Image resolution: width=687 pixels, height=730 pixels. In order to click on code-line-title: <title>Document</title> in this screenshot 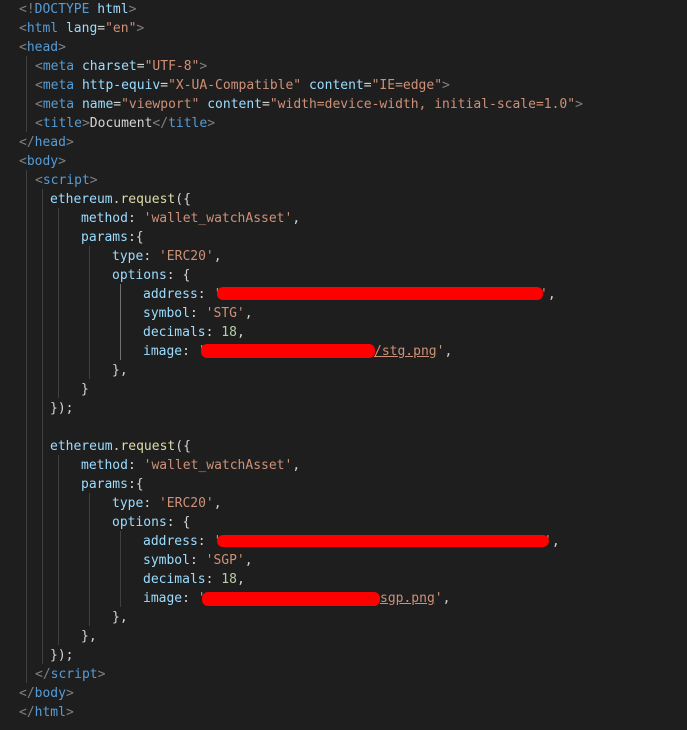, I will do `click(125, 123)`.